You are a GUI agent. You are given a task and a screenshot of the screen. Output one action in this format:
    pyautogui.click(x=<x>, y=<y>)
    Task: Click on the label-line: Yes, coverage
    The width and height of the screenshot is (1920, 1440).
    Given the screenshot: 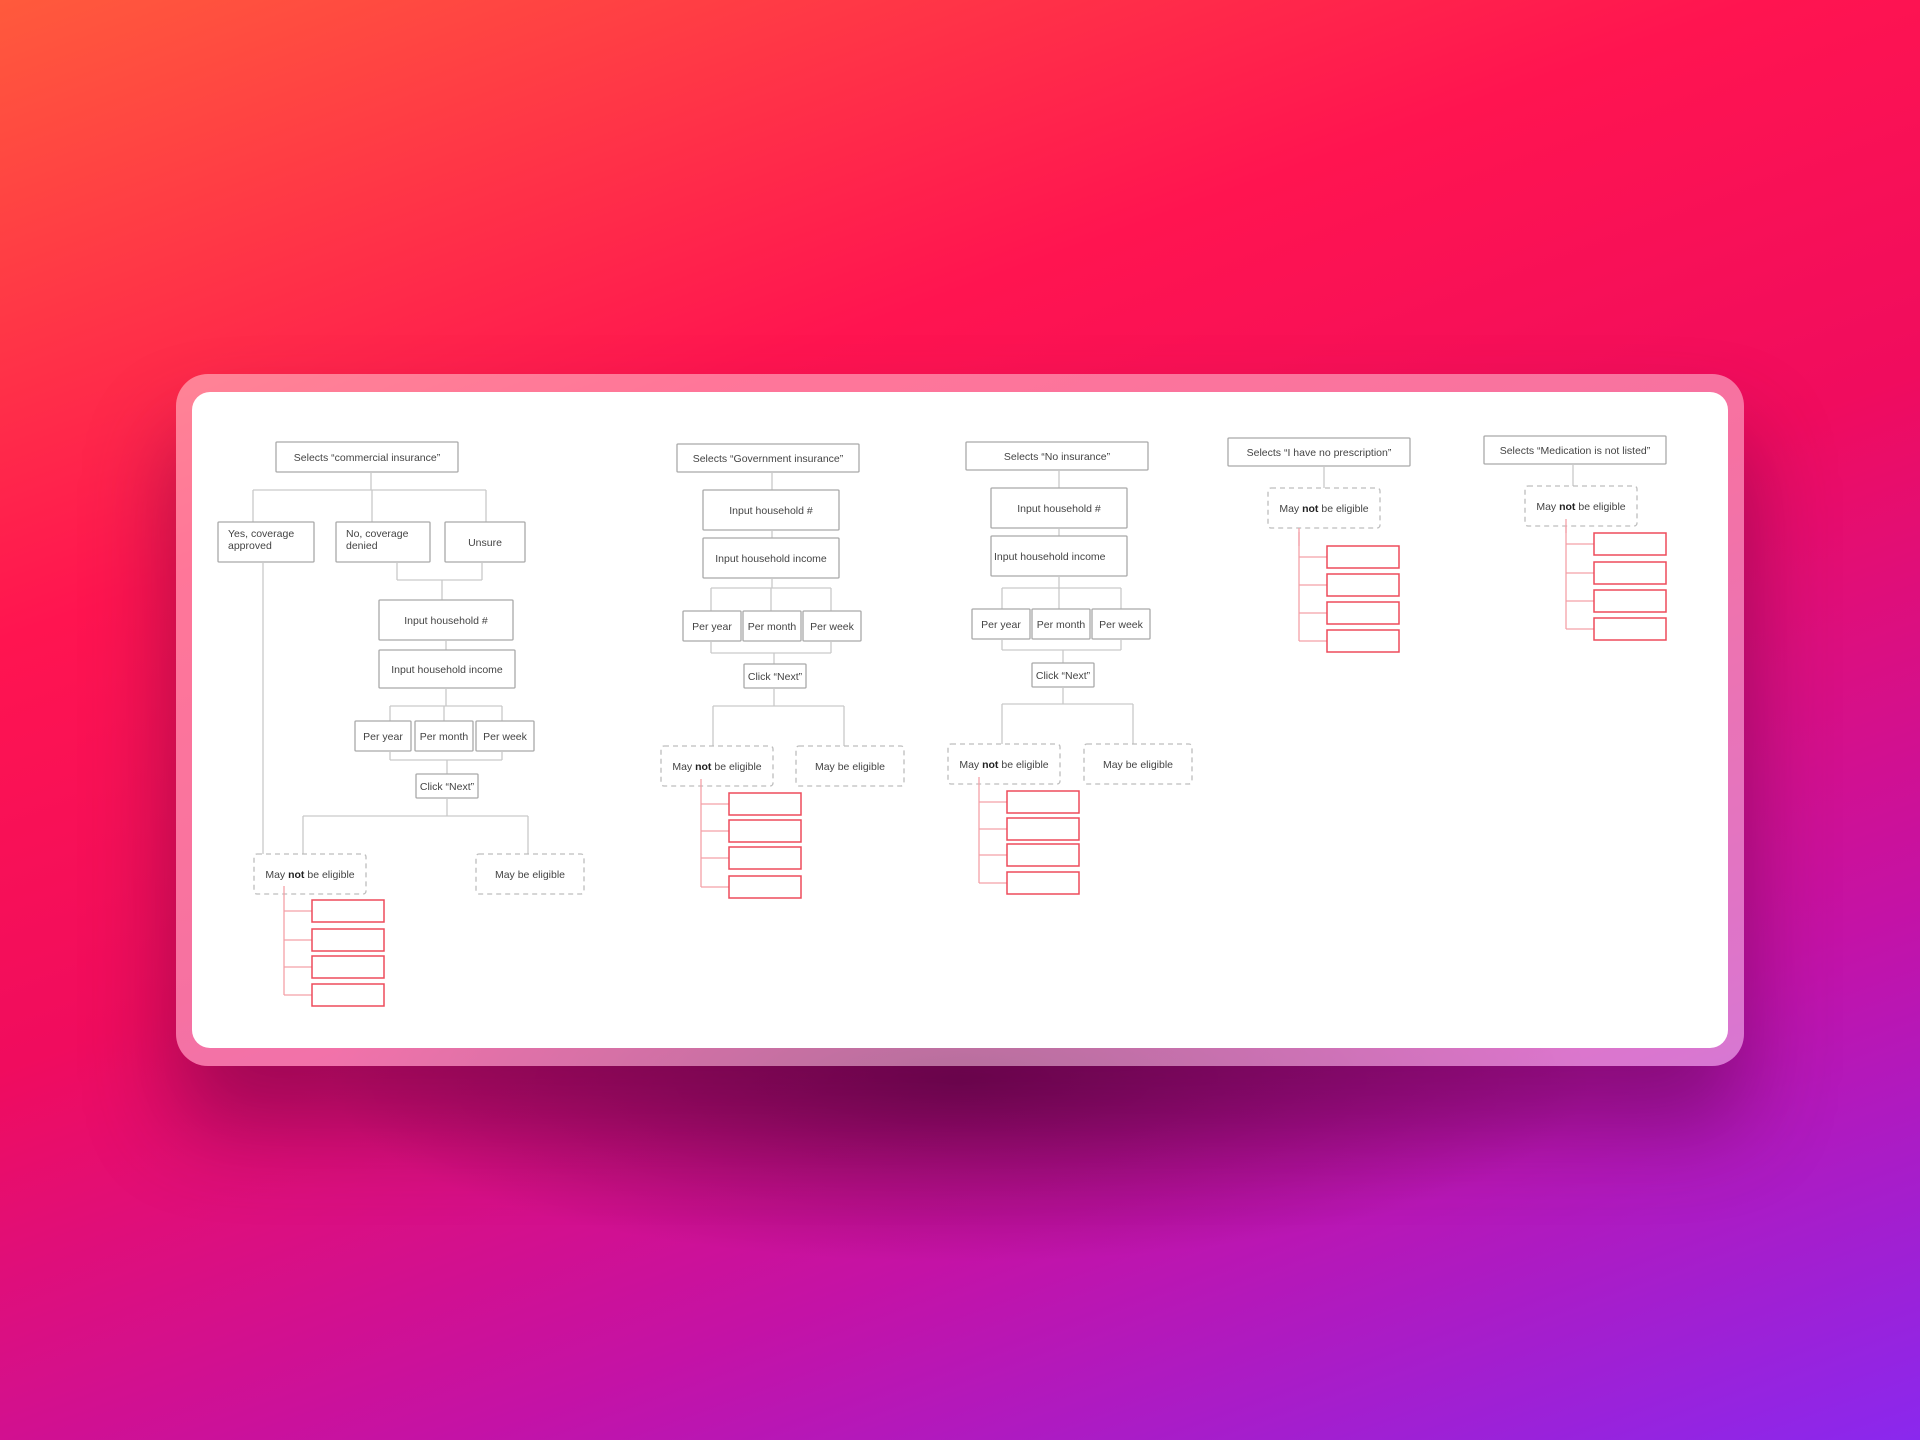 What is the action you would take?
    pyautogui.click(x=261, y=534)
    